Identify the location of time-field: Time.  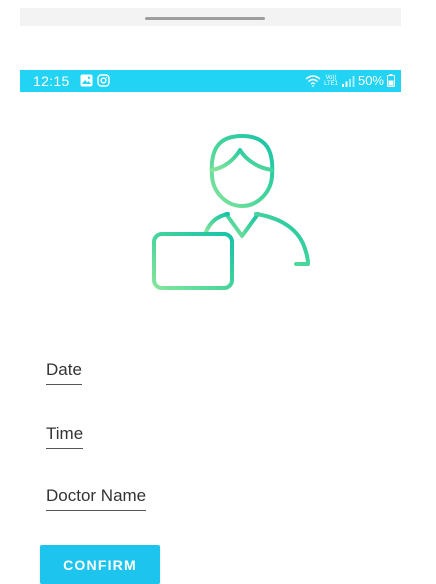
(65, 436).